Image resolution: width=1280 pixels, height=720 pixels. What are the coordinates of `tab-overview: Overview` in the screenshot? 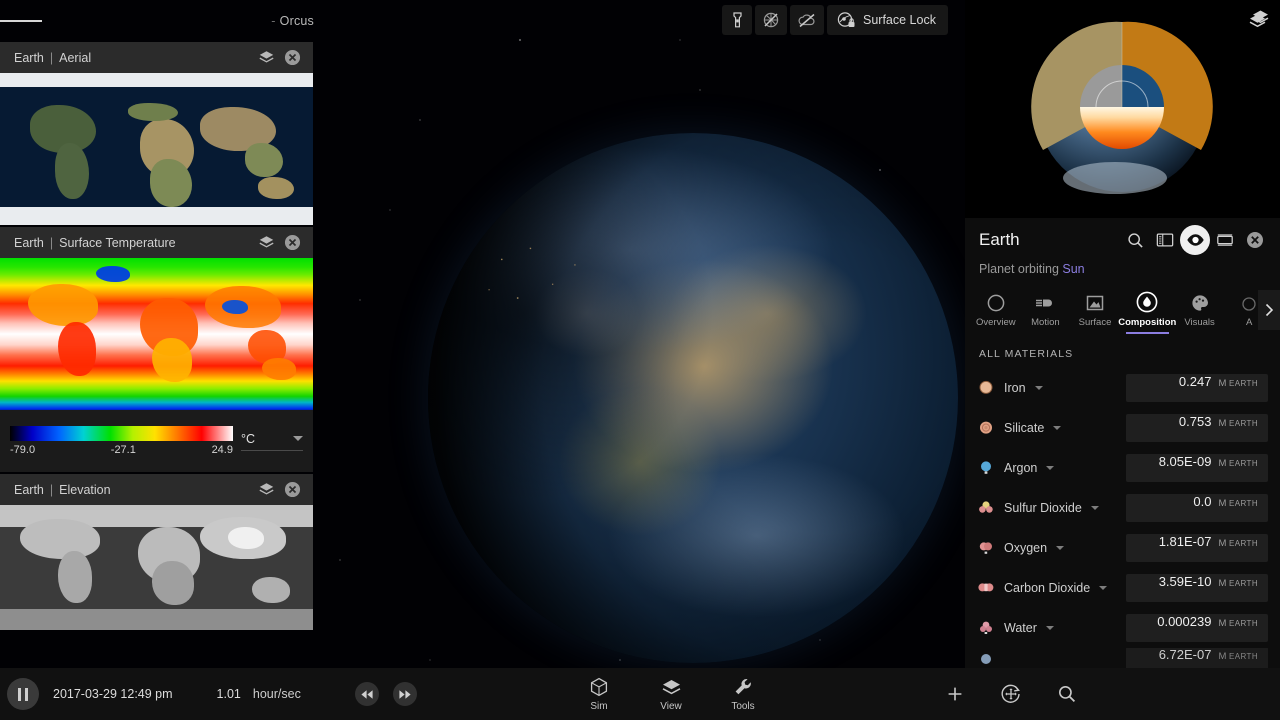 It's located at (996, 313).